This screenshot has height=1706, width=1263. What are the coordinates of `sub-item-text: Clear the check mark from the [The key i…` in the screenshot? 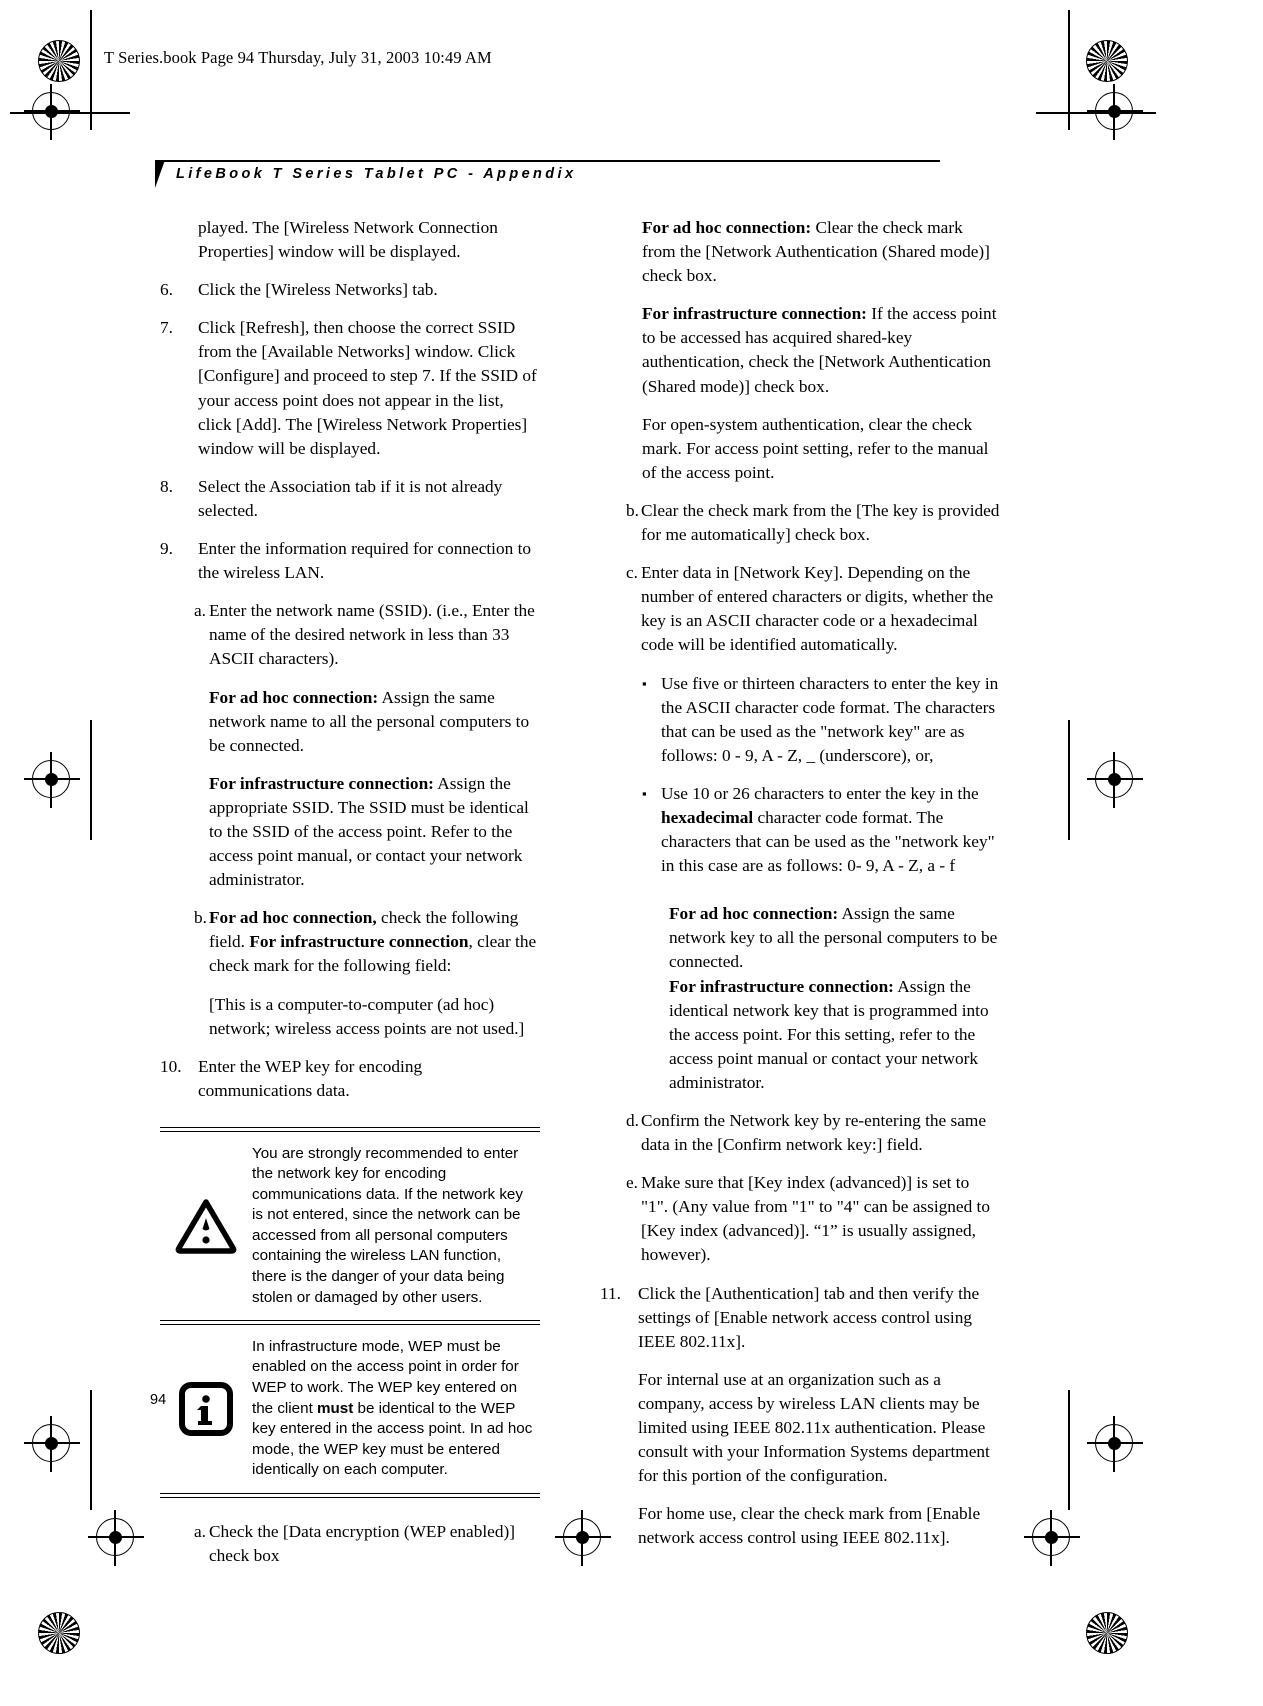 It's located at (820, 522).